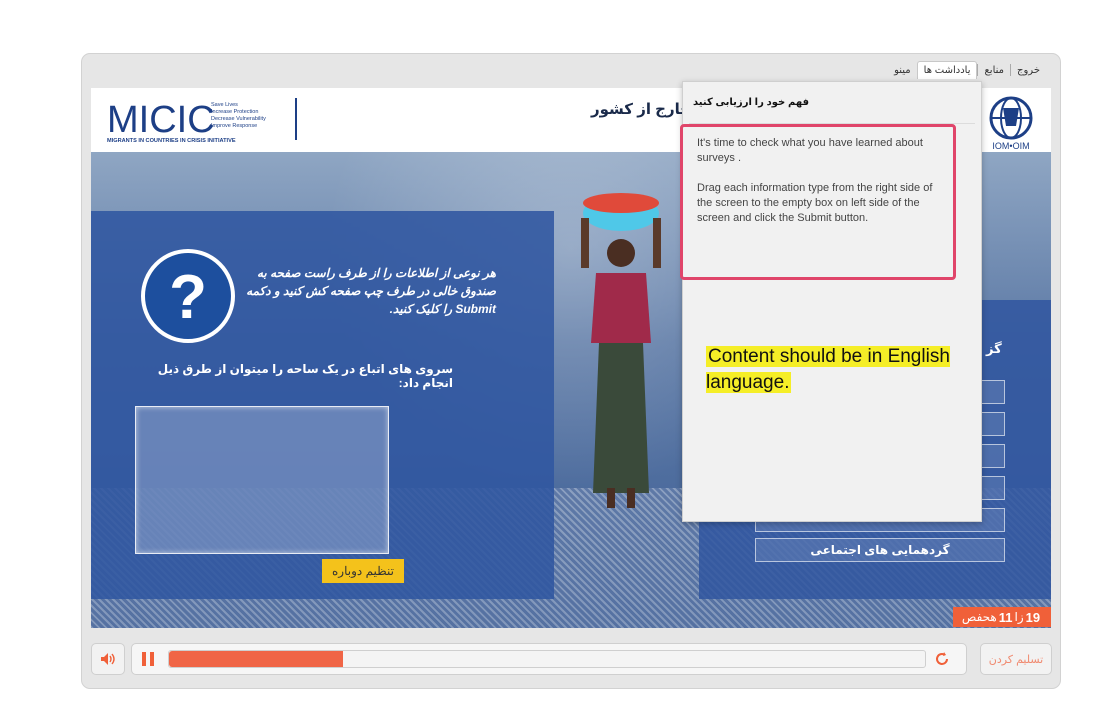 The image size is (1120, 711). Describe the element at coordinates (979, 617) in the screenshot. I see `slide-suffix: هحفص` at that location.